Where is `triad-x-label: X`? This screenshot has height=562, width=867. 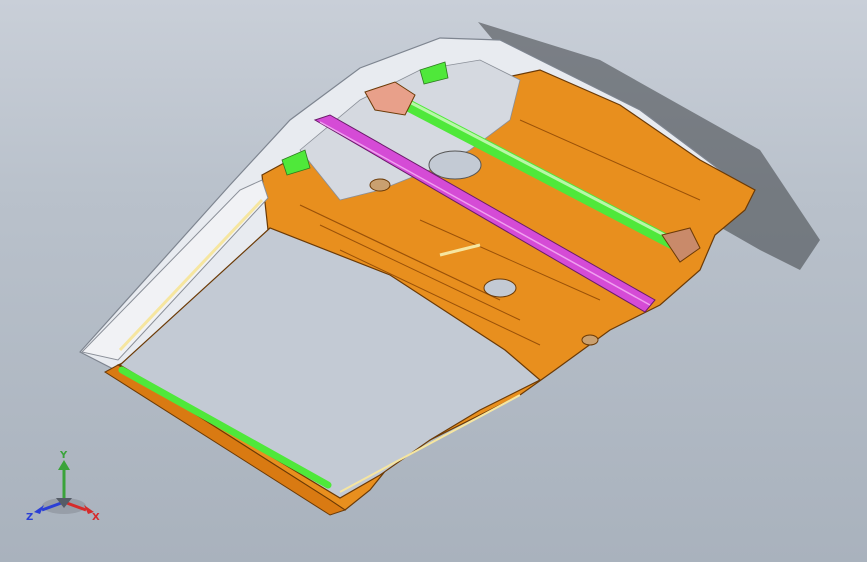
triad-x-label: X is located at coordinates (96, 517).